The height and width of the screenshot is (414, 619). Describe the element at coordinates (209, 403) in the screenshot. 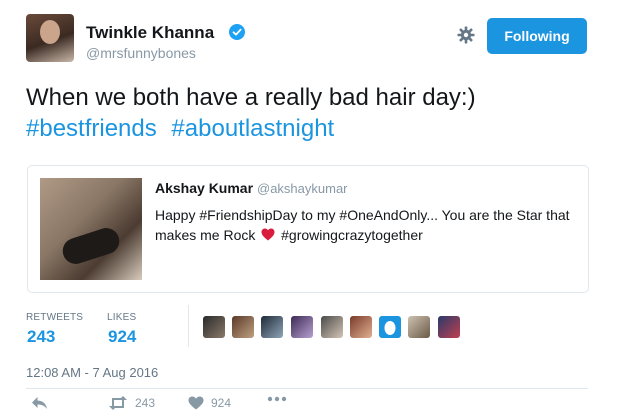

I see `like-button: 924` at that location.